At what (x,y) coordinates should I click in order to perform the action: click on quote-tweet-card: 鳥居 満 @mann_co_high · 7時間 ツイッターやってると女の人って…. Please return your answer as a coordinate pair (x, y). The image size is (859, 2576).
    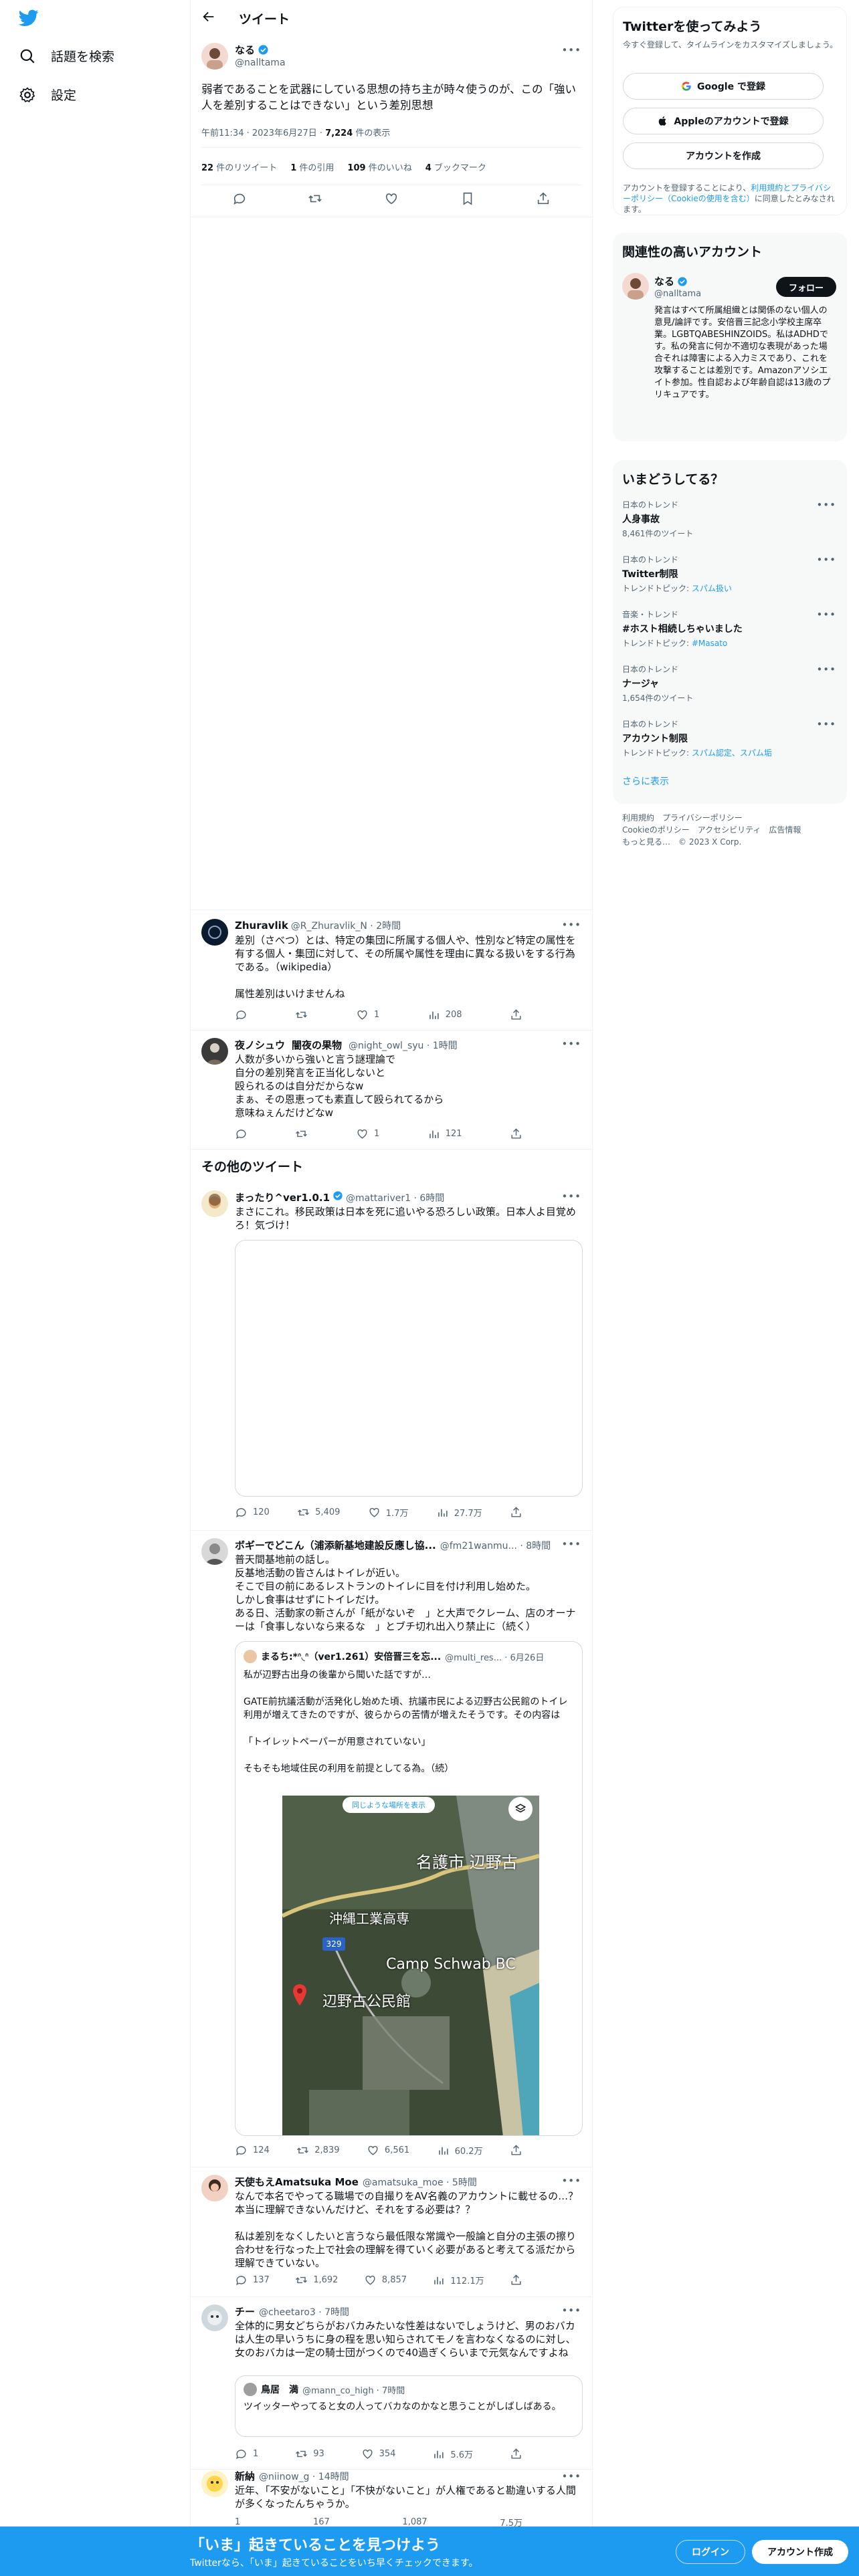
    Looking at the image, I should click on (409, 2406).